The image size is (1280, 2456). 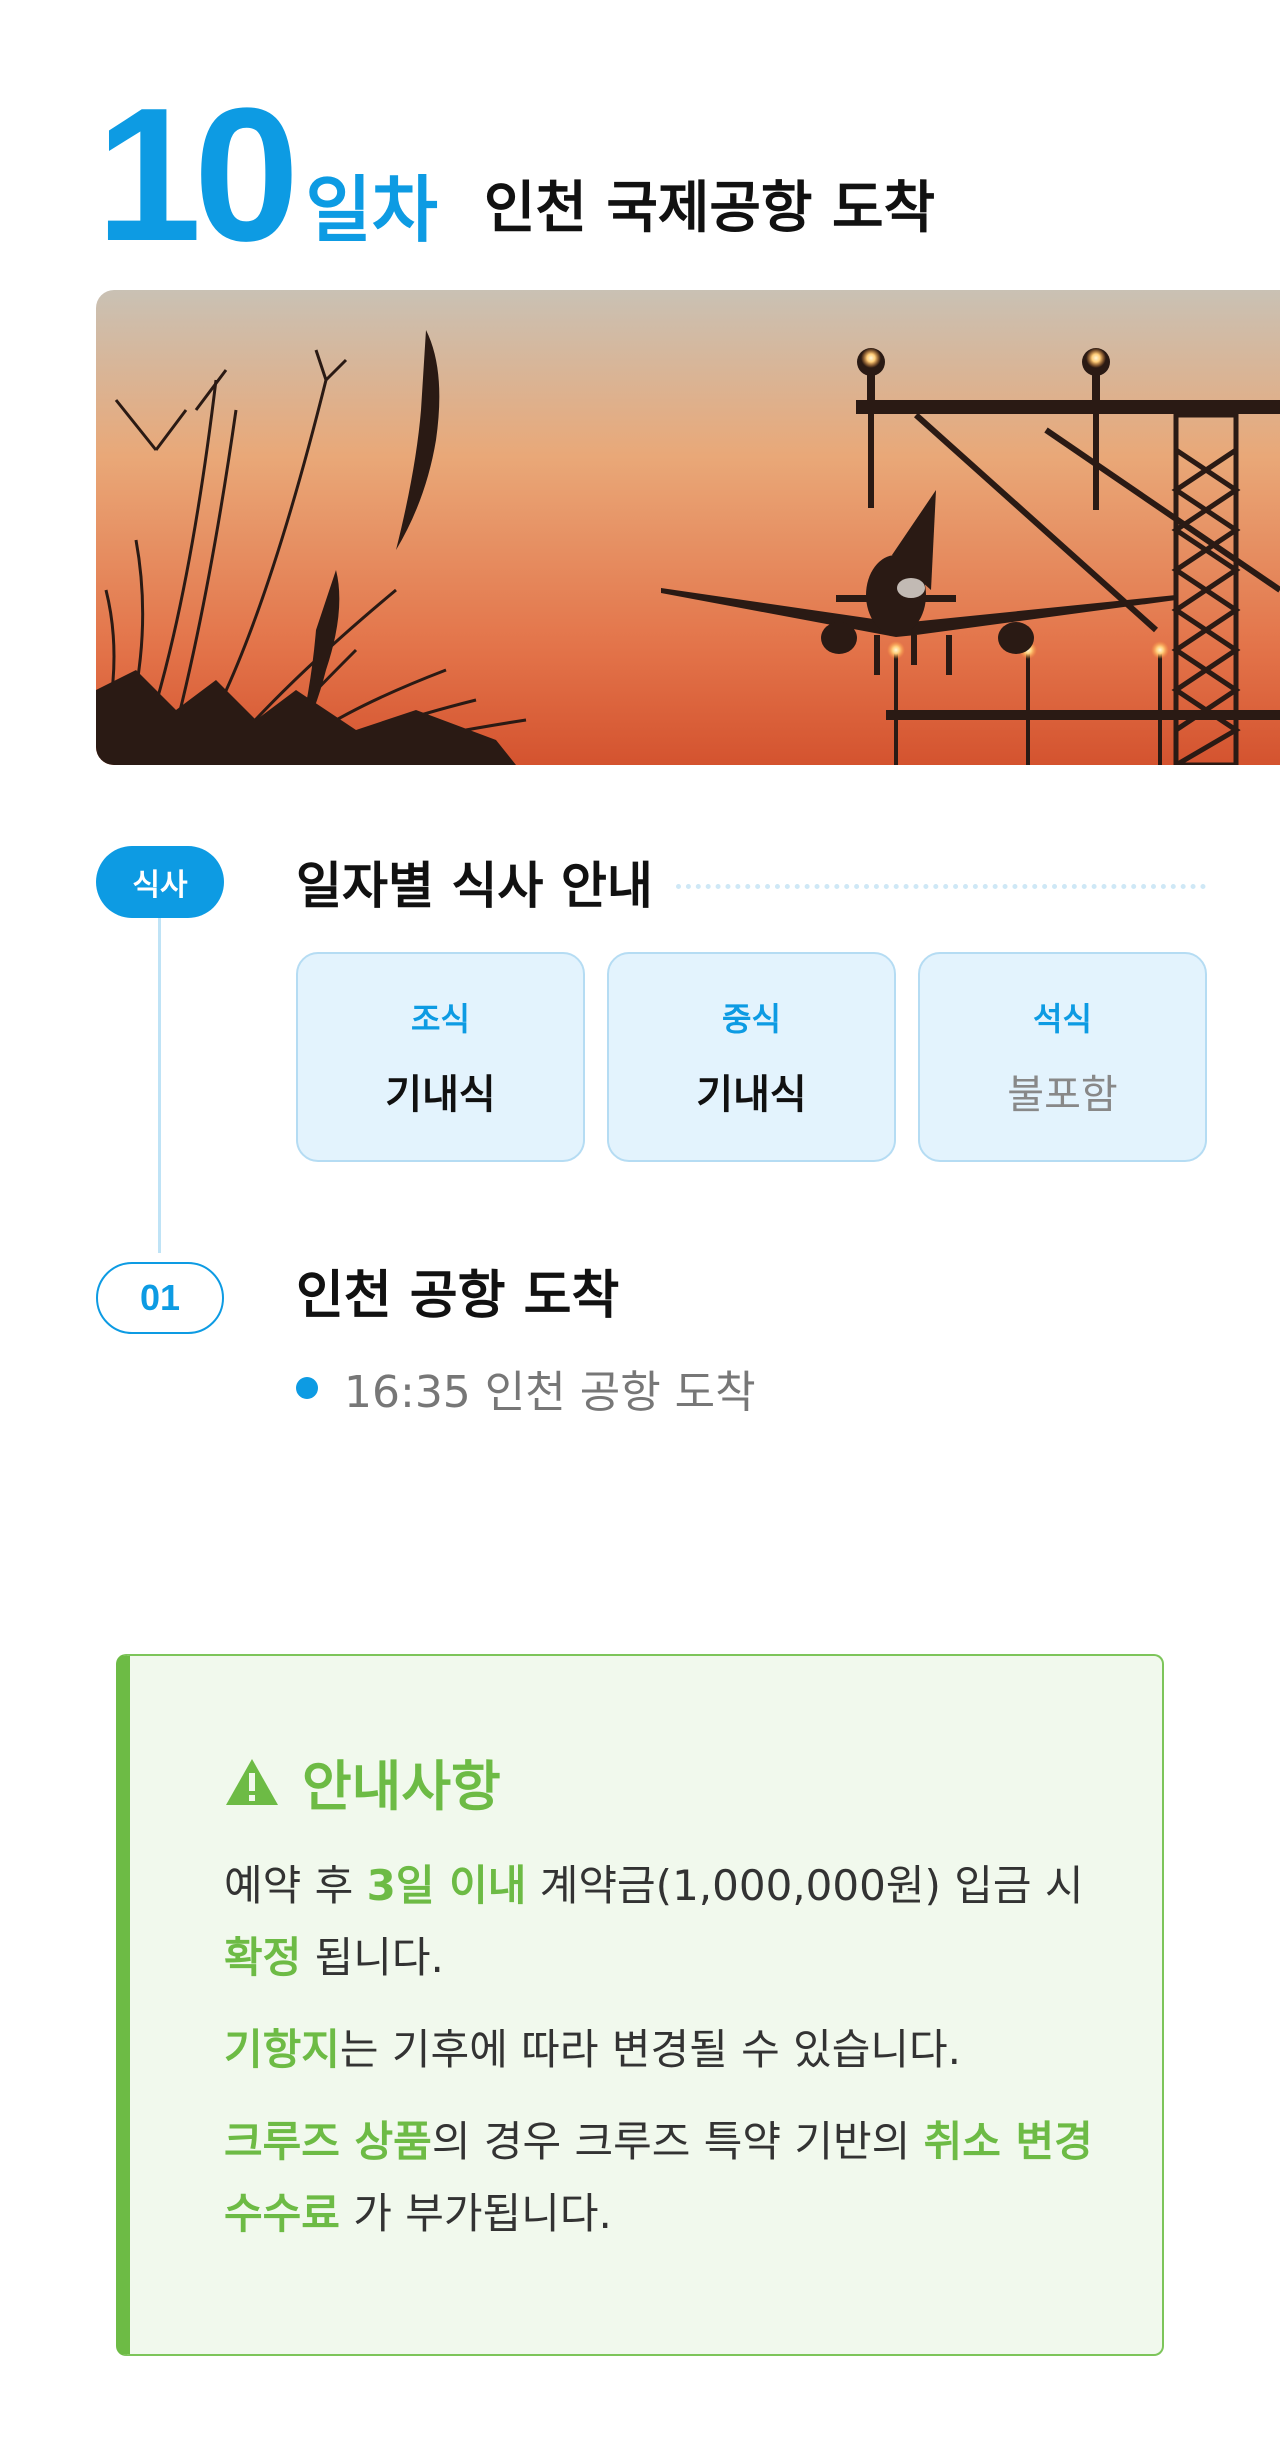 What do you see at coordinates (282, 2049) in the screenshot?
I see `notice-highlight: 기항지` at bounding box center [282, 2049].